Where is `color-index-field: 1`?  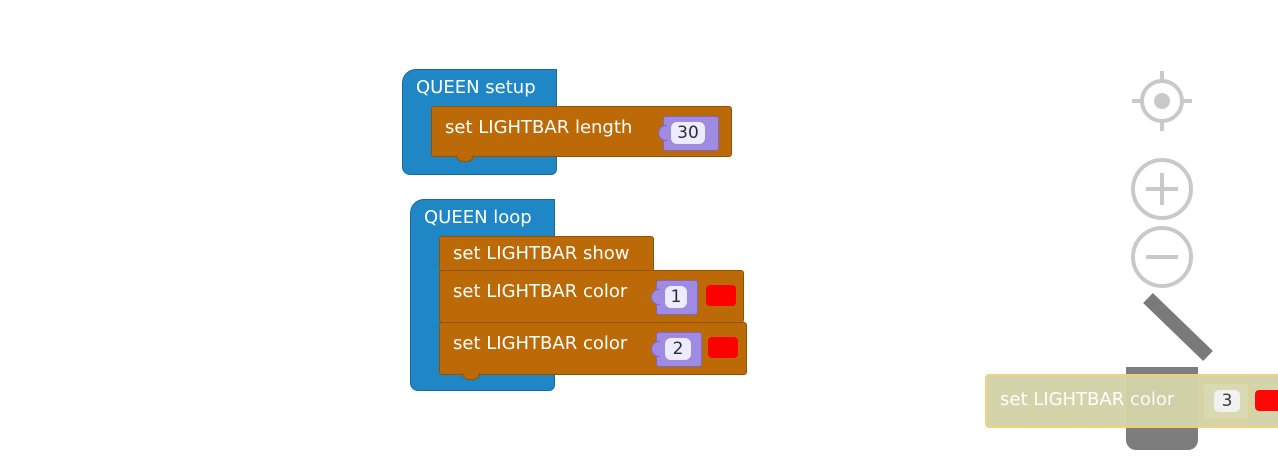 color-index-field: 1 is located at coordinates (676, 297).